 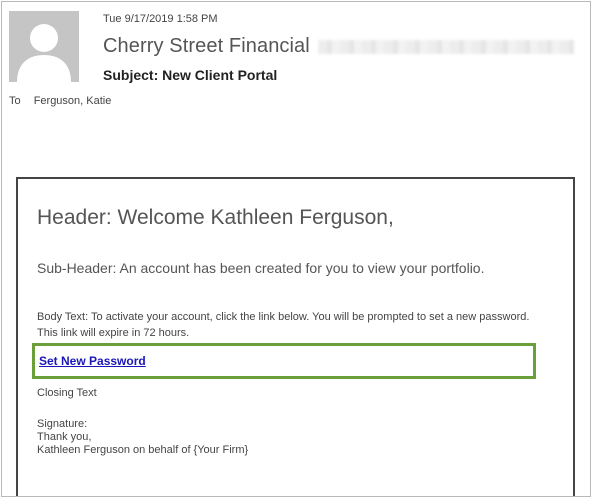 I want to click on signature-line-1: Thank you,, so click(x=64, y=437).